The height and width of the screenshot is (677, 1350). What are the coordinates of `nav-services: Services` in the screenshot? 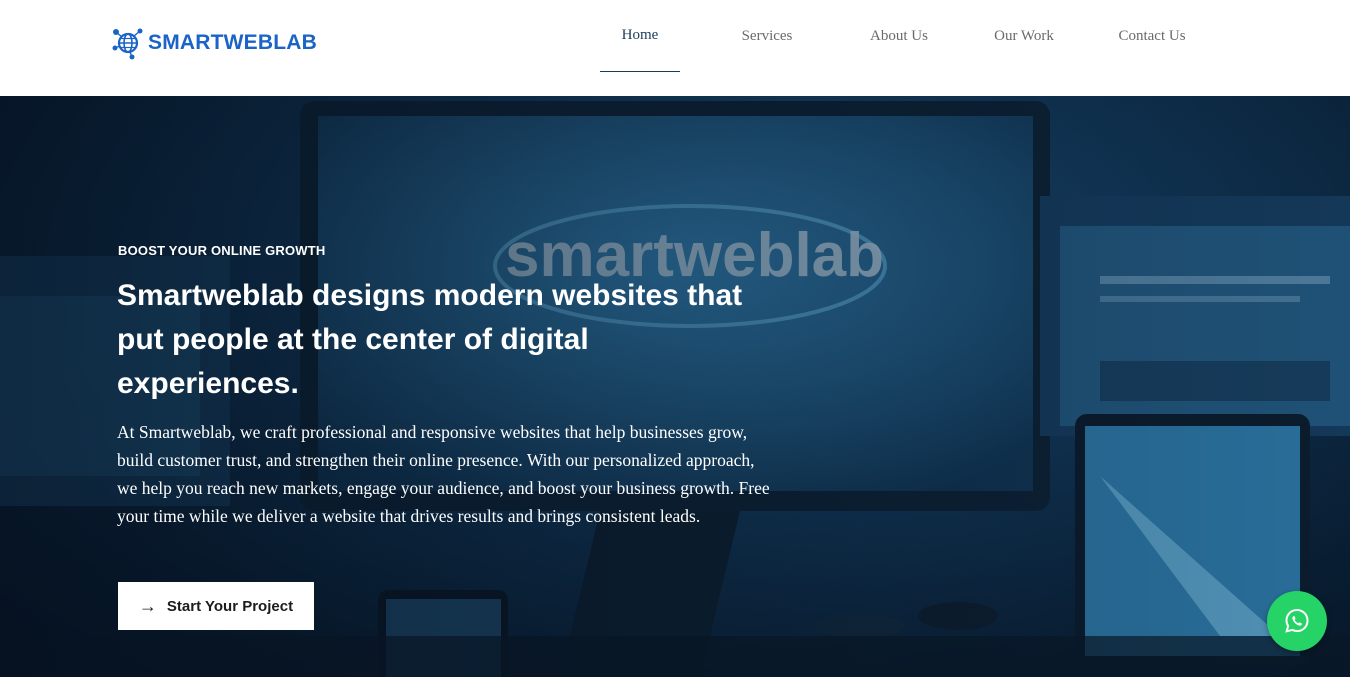 It's located at (767, 36).